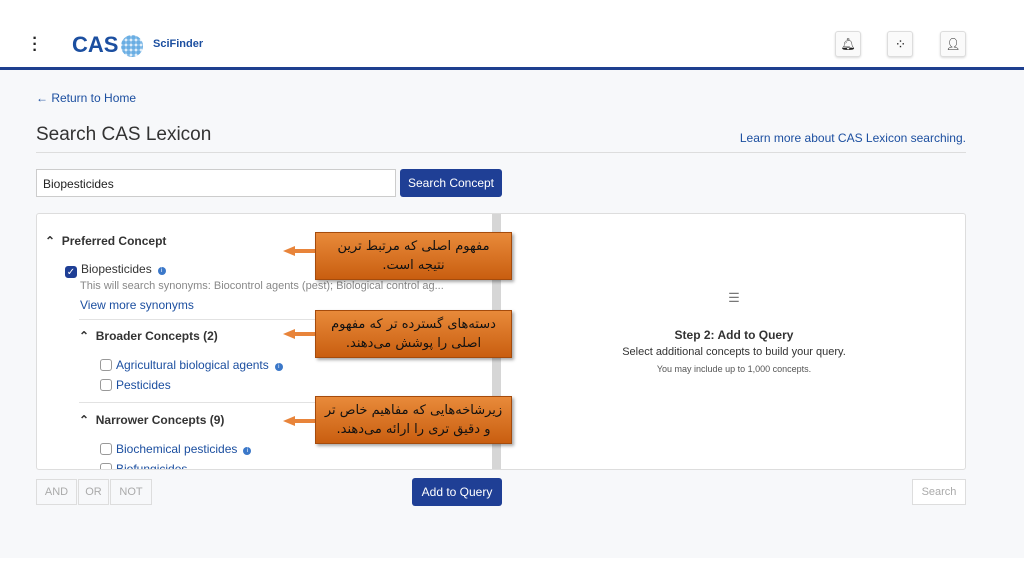  Describe the element at coordinates (216, 183) in the screenshot. I see `search-input: Biopesticides` at that location.